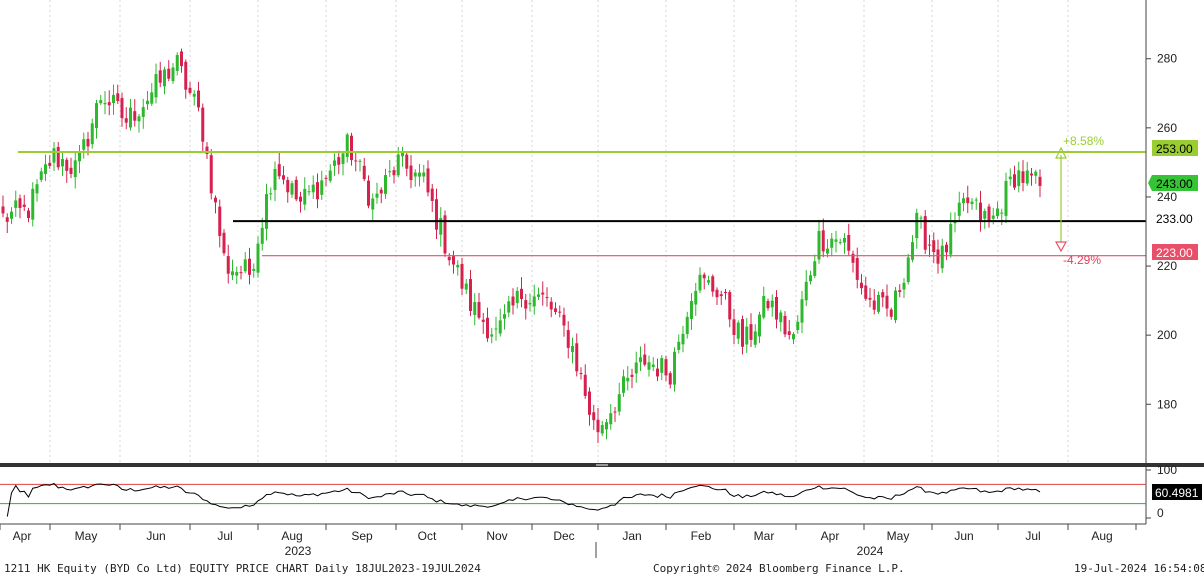  Describe the element at coordinates (830, 536) in the screenshot. I see `month-label: Apr` at that location.